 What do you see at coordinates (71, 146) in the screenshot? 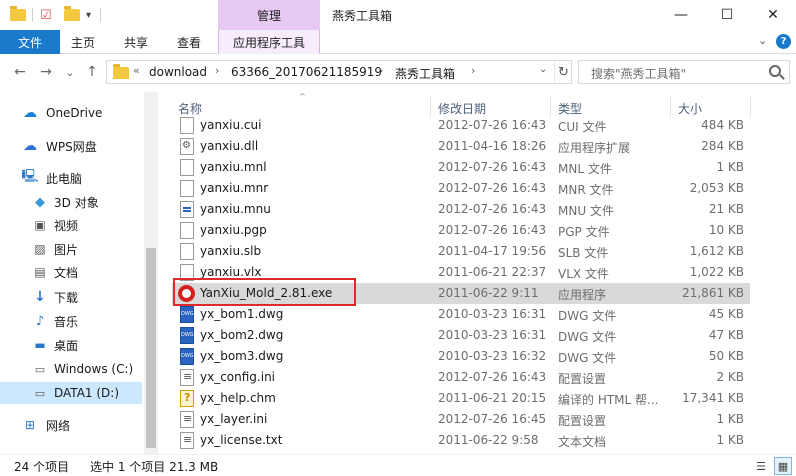
I see `sidebar-item-wps: ☁ WPS网盘` at bounding box center [71, 146].